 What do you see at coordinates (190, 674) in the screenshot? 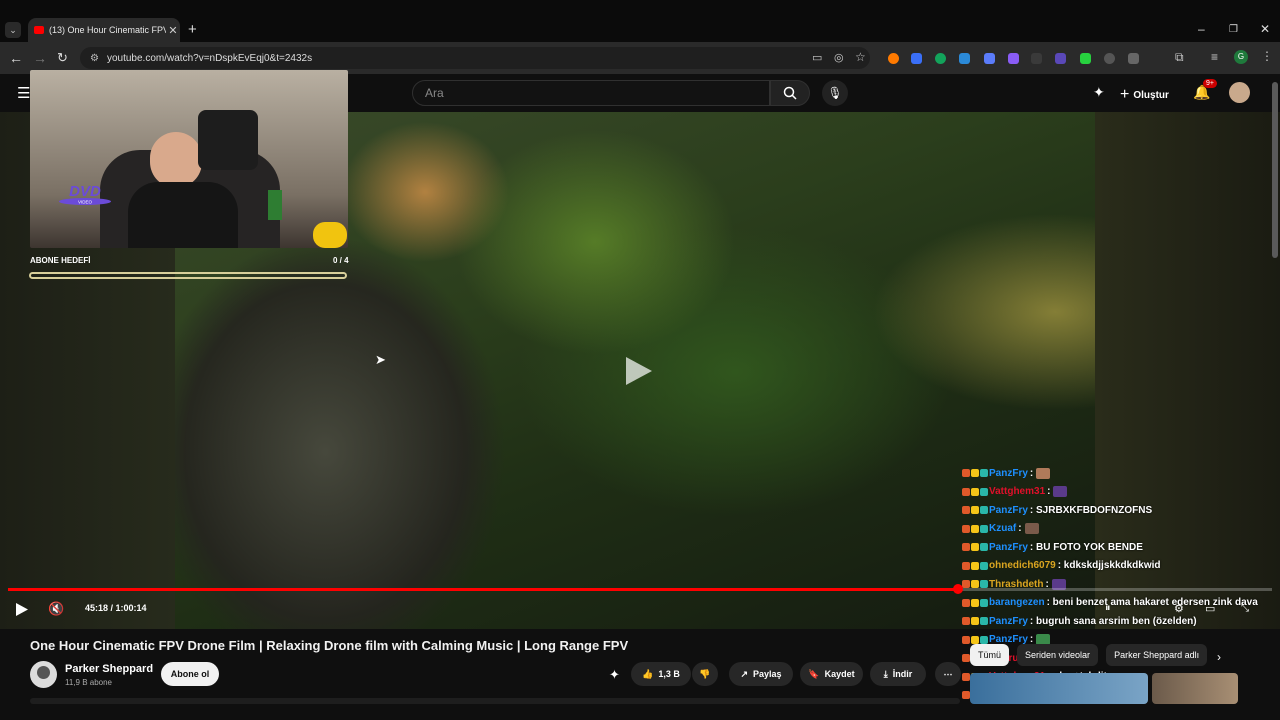
I see `subscribe-button: Abone ol` at bounding box center [190, 674].